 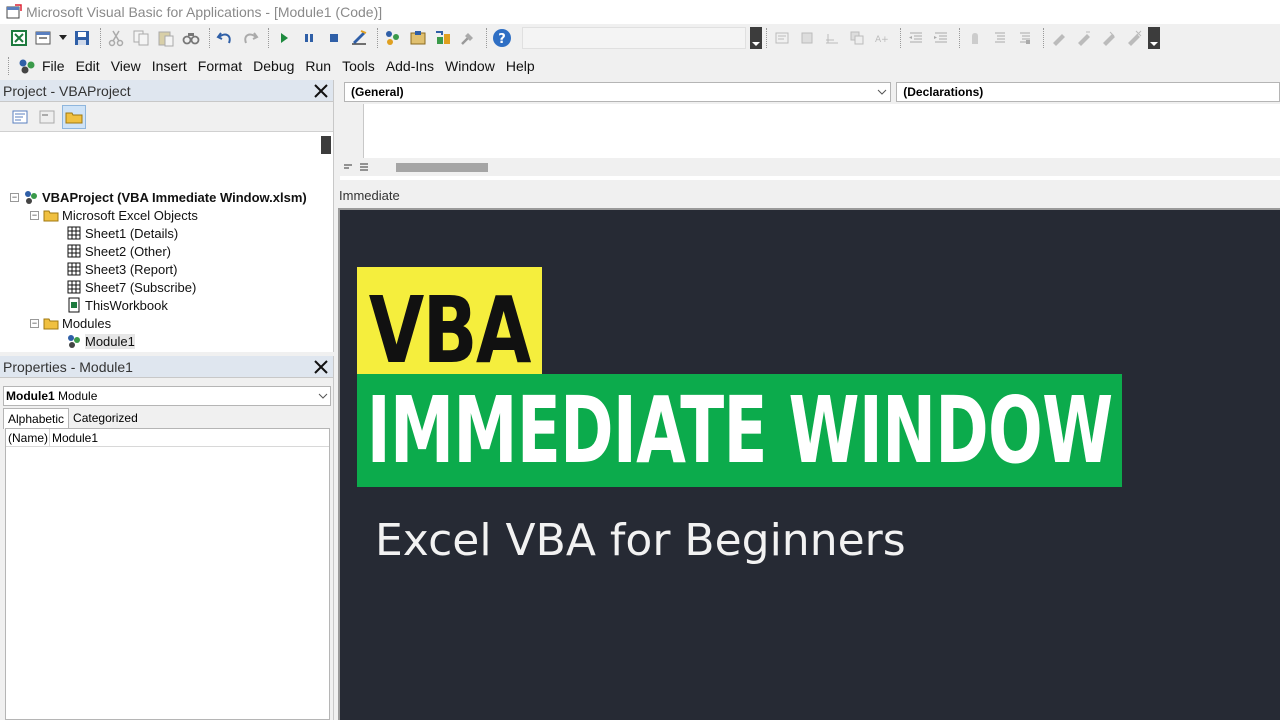 I want to click on indent-icon, so click(x=941, y=38).